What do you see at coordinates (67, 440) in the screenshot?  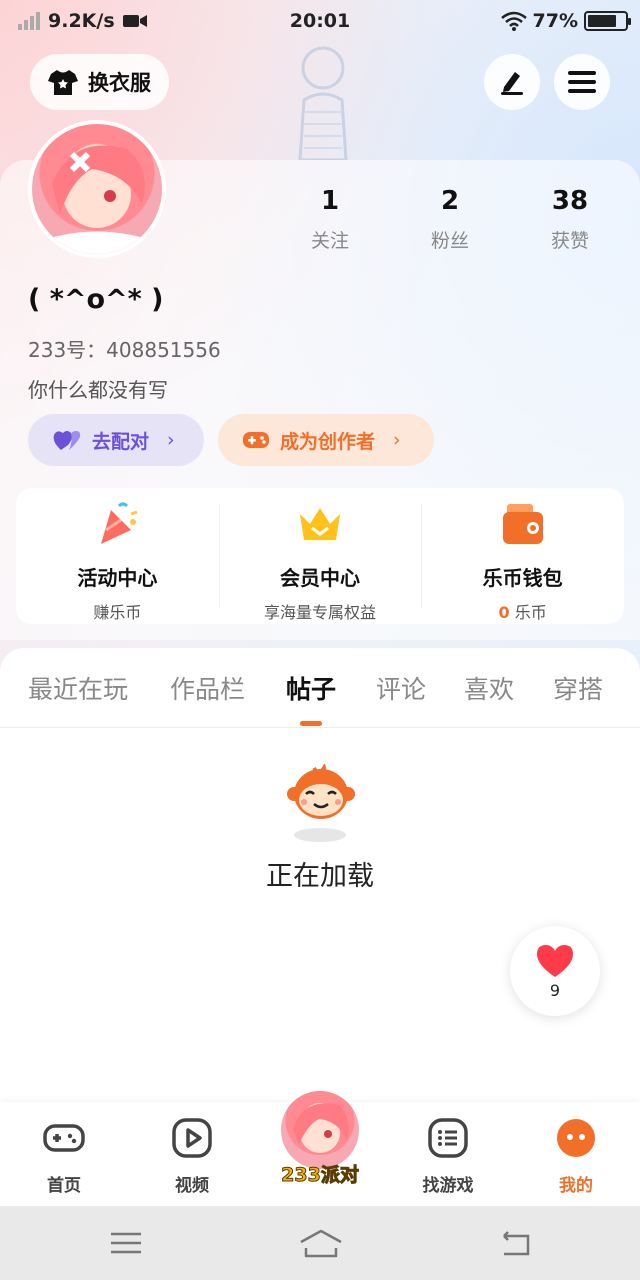 I see `double-heart-icon` at bounding box center [67, 440].